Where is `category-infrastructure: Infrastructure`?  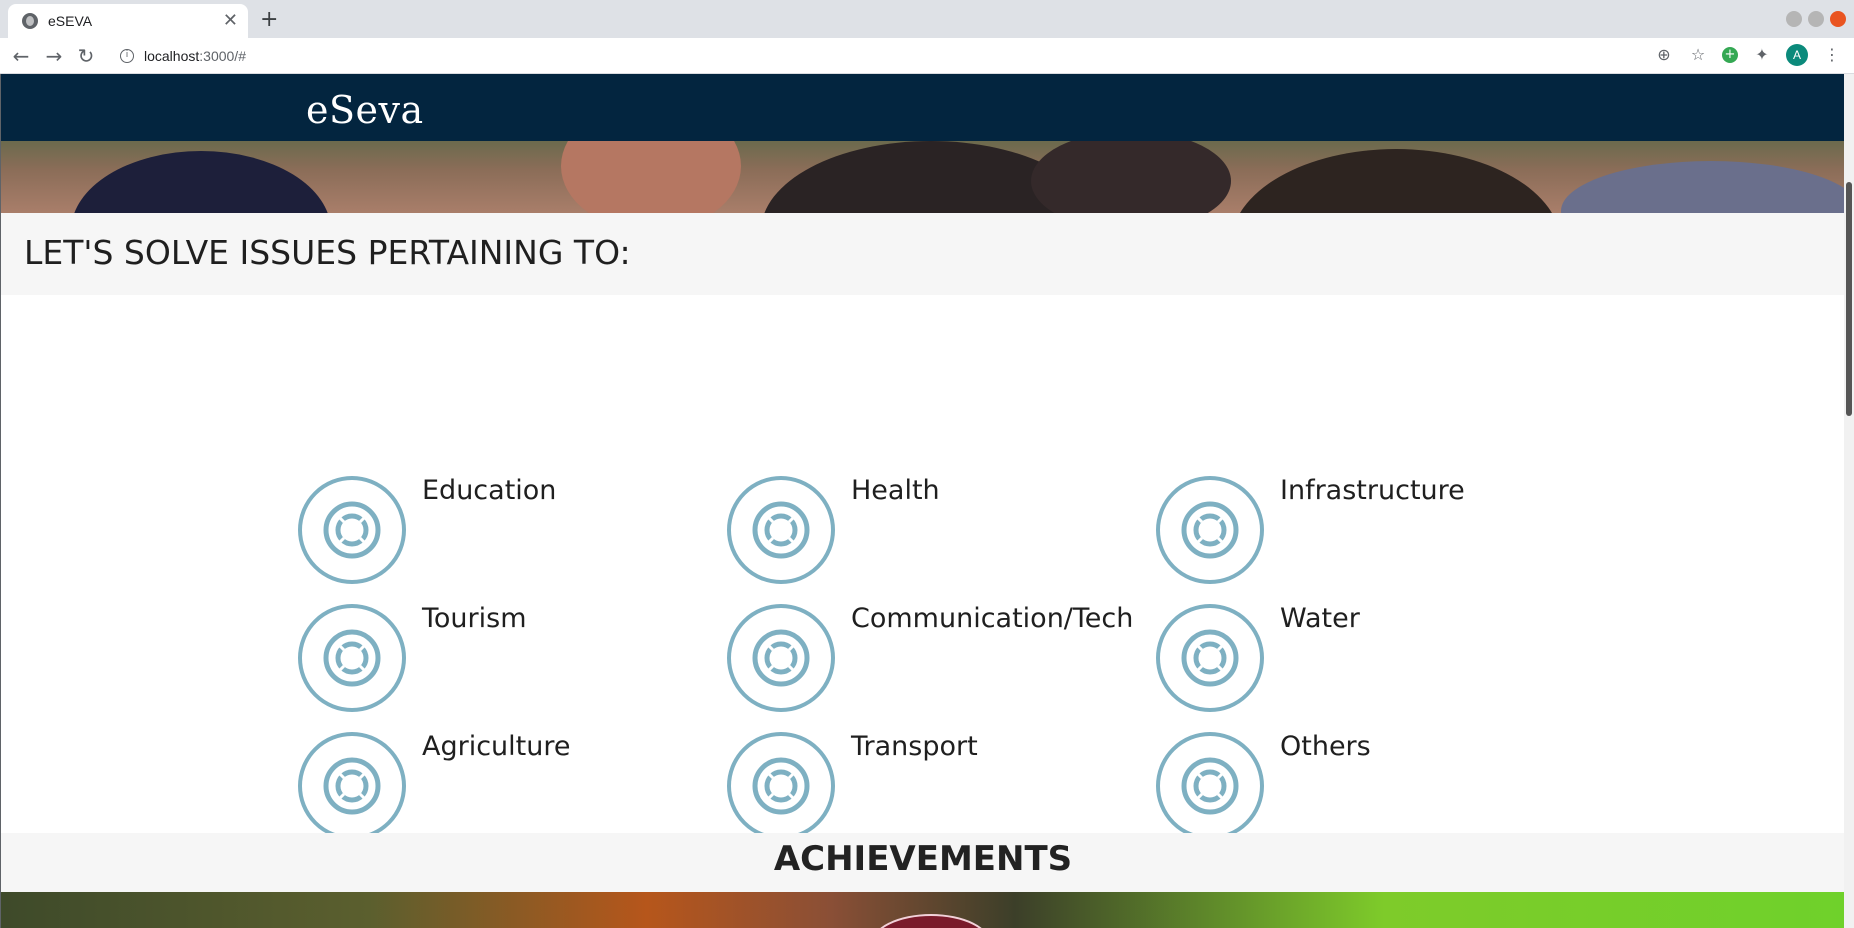
category-infrastructure: Infrastructure is located at coordinates (1365, 530).